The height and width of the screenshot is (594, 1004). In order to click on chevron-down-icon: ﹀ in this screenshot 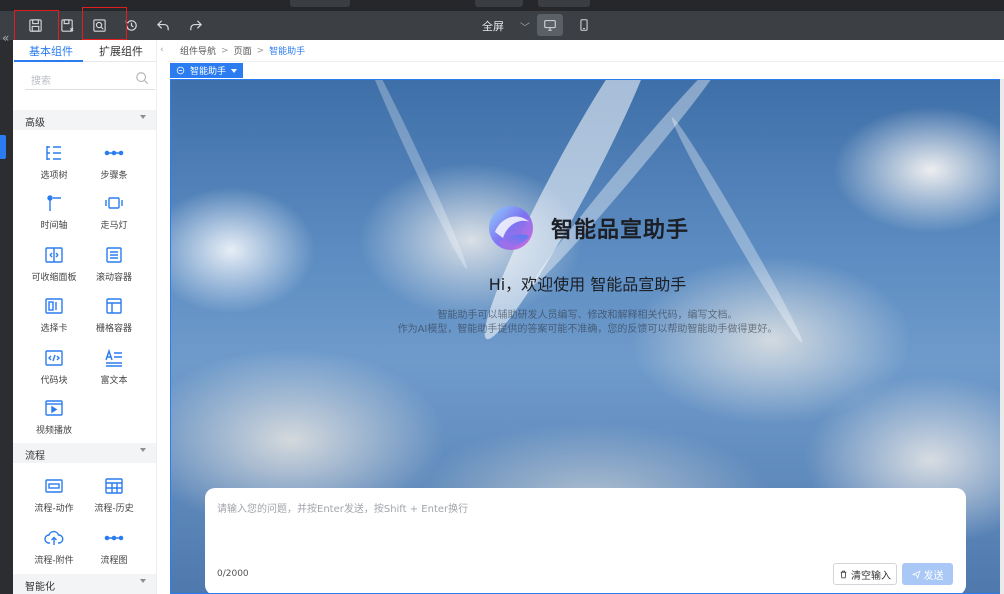, I will do `click(525, 28)`.